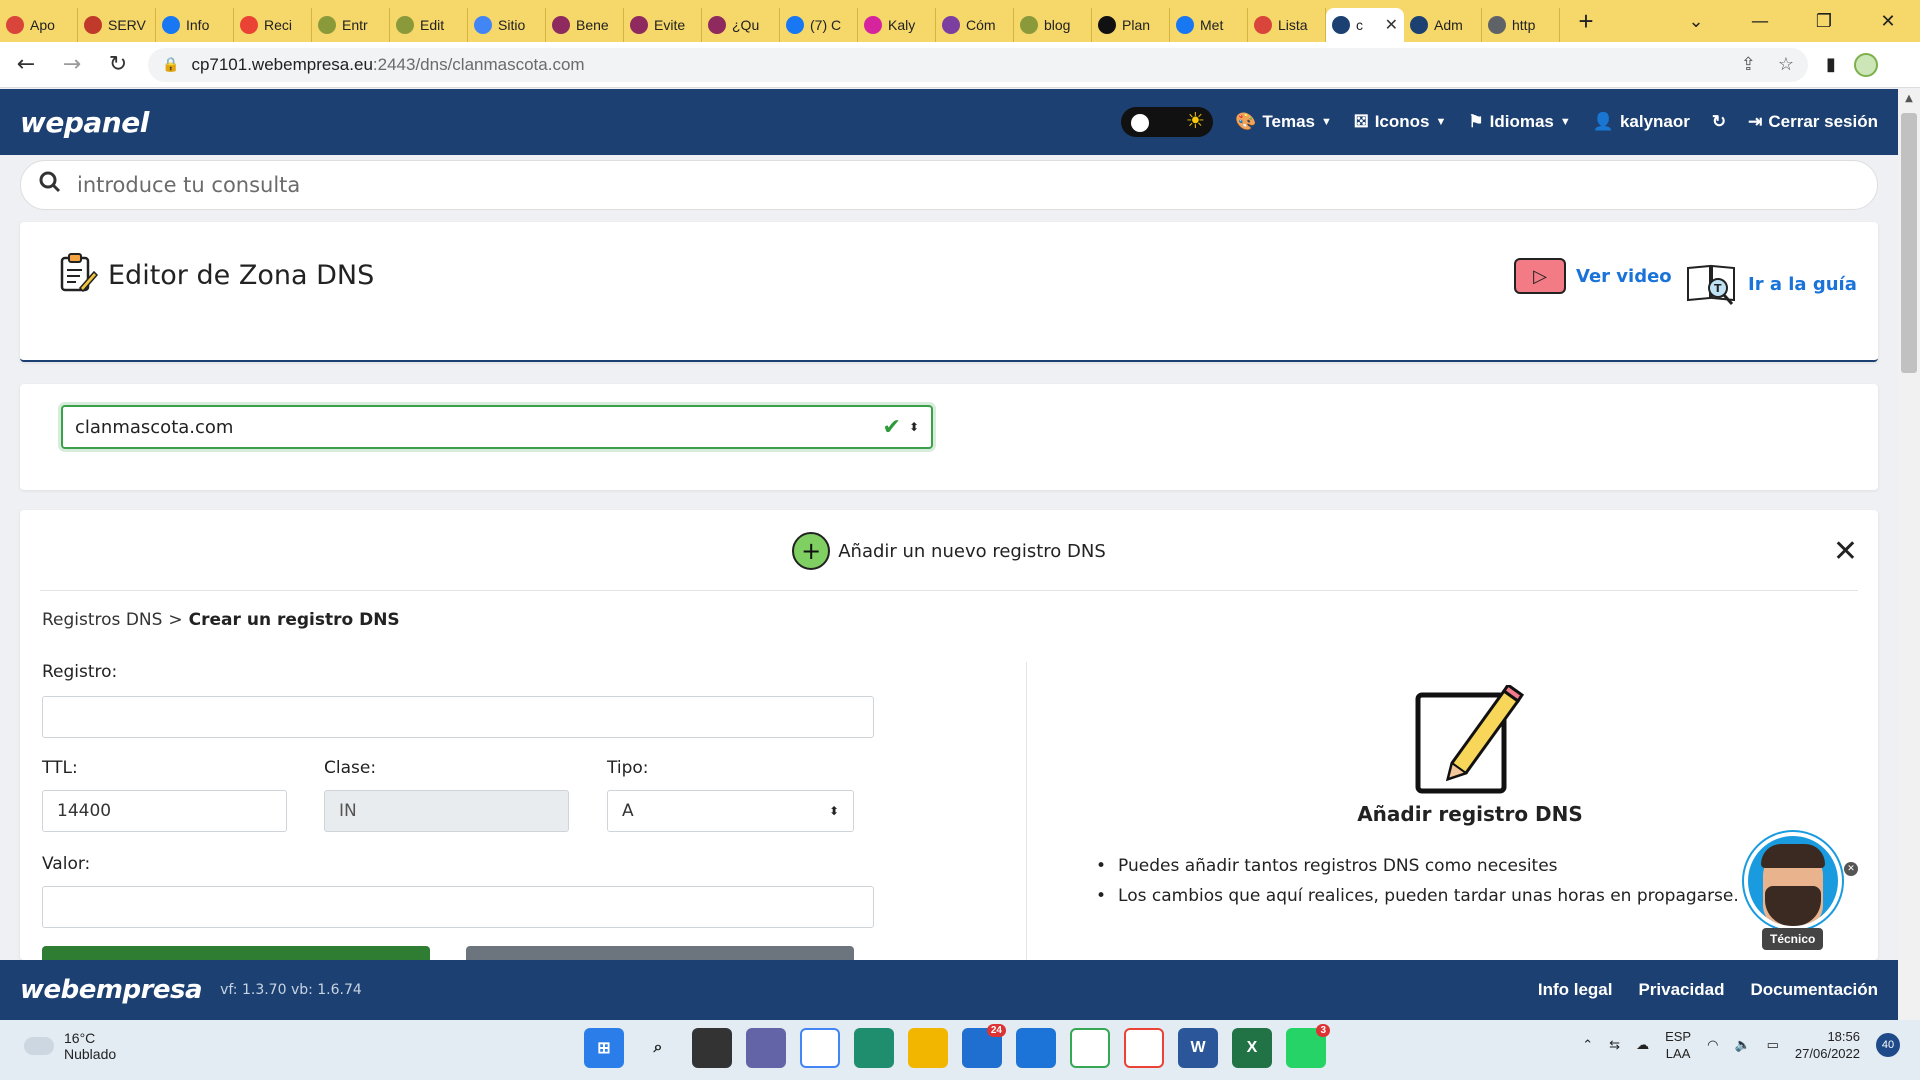  Describe the element at coordinates (1586, 21) in the screenshot. I see `new-tab-button: +` at that location.